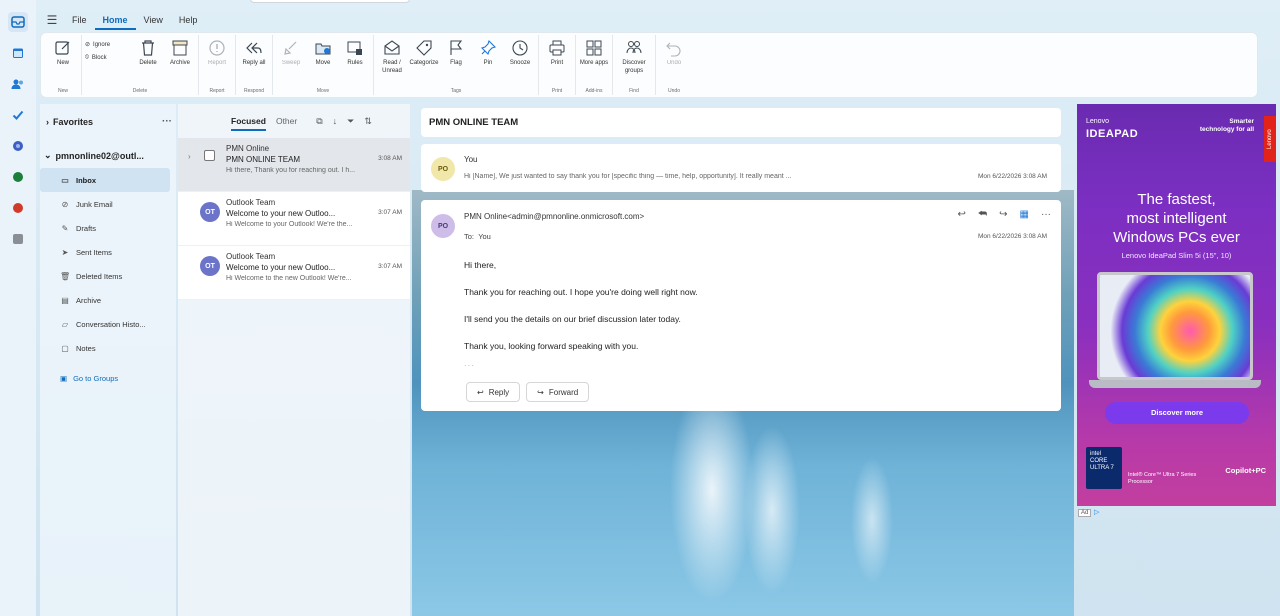 The width and height of the screenshot is (1280, 616). Describe the element at coordinates (105, 180) in the screenshot. I see `folder-inbox: ▭ Inbox` at that location.